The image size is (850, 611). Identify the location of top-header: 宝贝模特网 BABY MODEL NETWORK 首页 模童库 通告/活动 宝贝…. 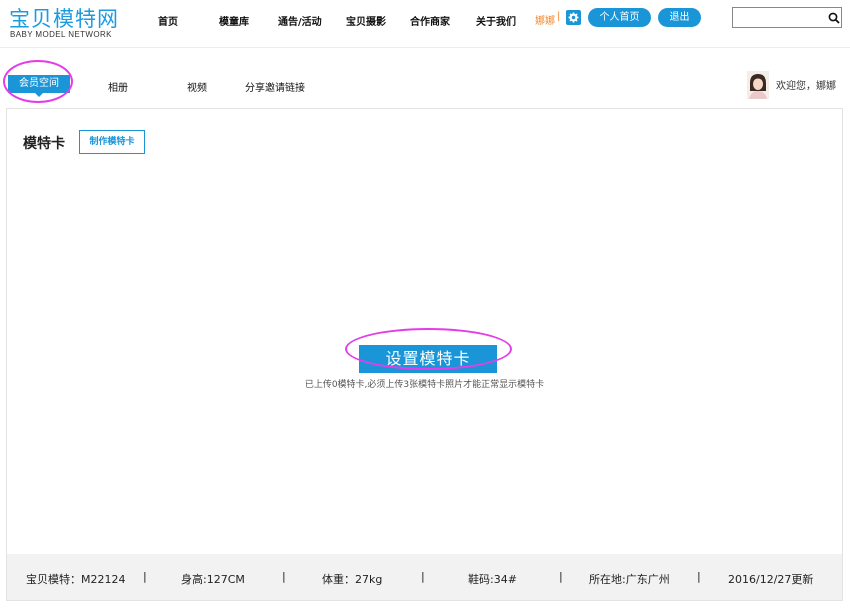
(425, 24).